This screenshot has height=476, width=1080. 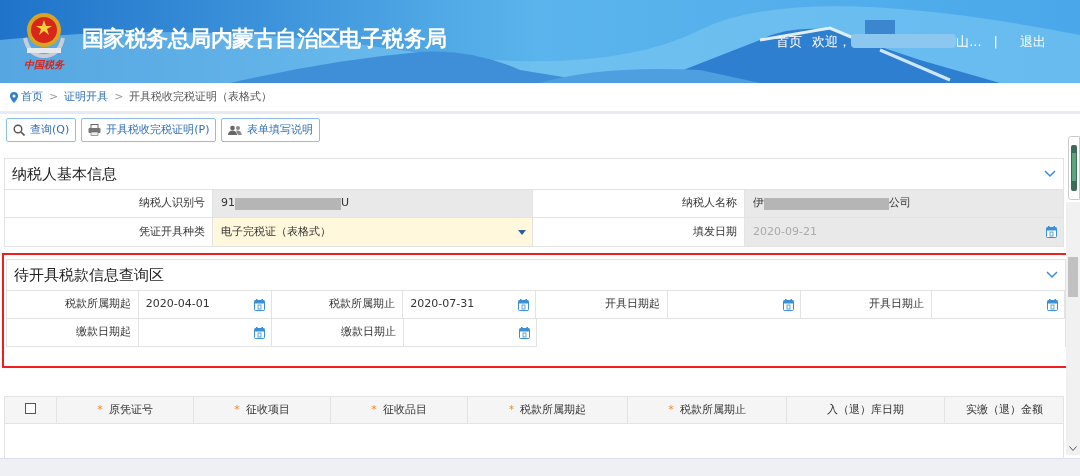 What do you see at coordinates (14, 97) in the screenshot?
I see `location-pin-icon` at bounding box center [14, 97].